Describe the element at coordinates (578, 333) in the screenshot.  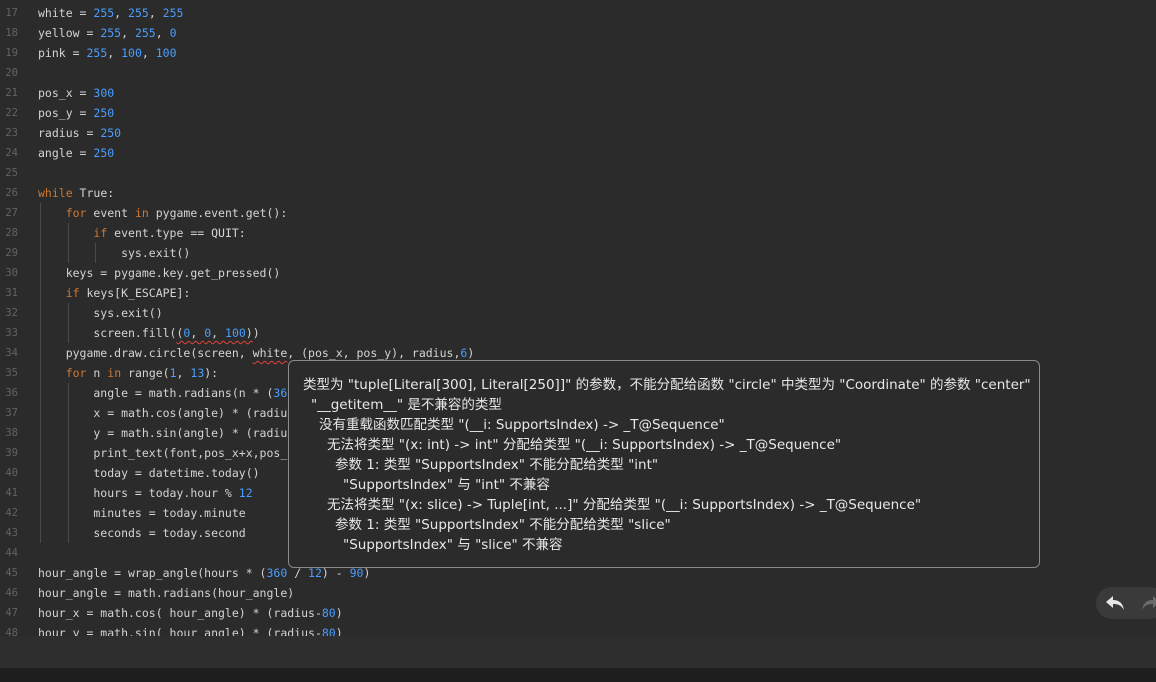
I see `code-line: 33 screen.fill((0, 0, 100))` at that location.